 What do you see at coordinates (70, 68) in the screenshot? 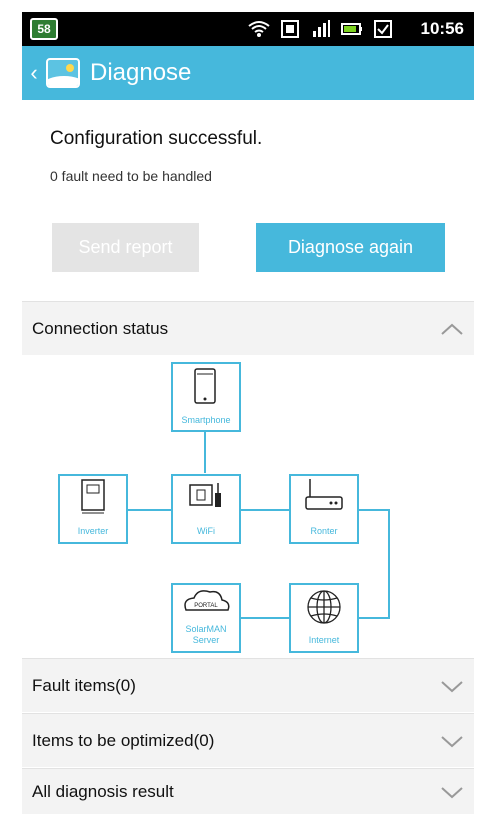
I see `sun-shape` at bounding box center [70, 68].